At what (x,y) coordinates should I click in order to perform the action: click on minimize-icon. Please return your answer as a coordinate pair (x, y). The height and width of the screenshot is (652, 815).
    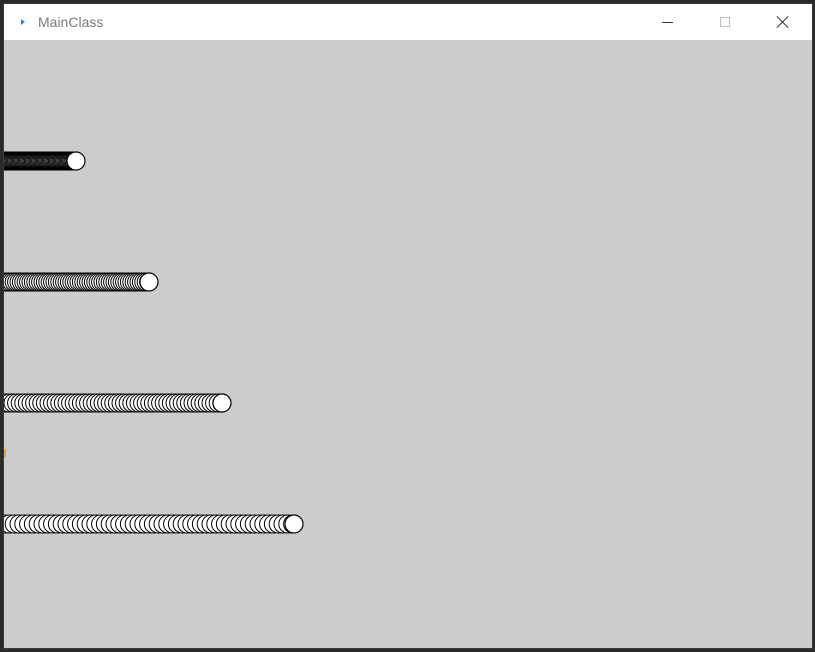
    Looking at the image, I should click on (667, 22).